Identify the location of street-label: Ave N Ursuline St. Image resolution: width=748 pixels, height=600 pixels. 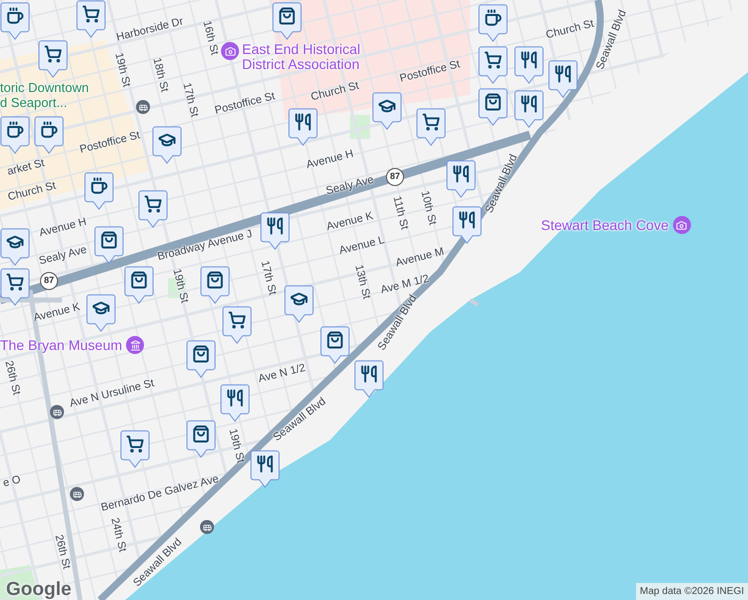
(112, 394).